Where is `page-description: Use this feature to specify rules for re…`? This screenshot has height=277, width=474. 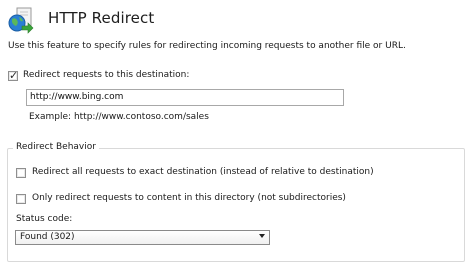 page-description: Use this feature to specify rules for re… is located at coordinates (207, 46).